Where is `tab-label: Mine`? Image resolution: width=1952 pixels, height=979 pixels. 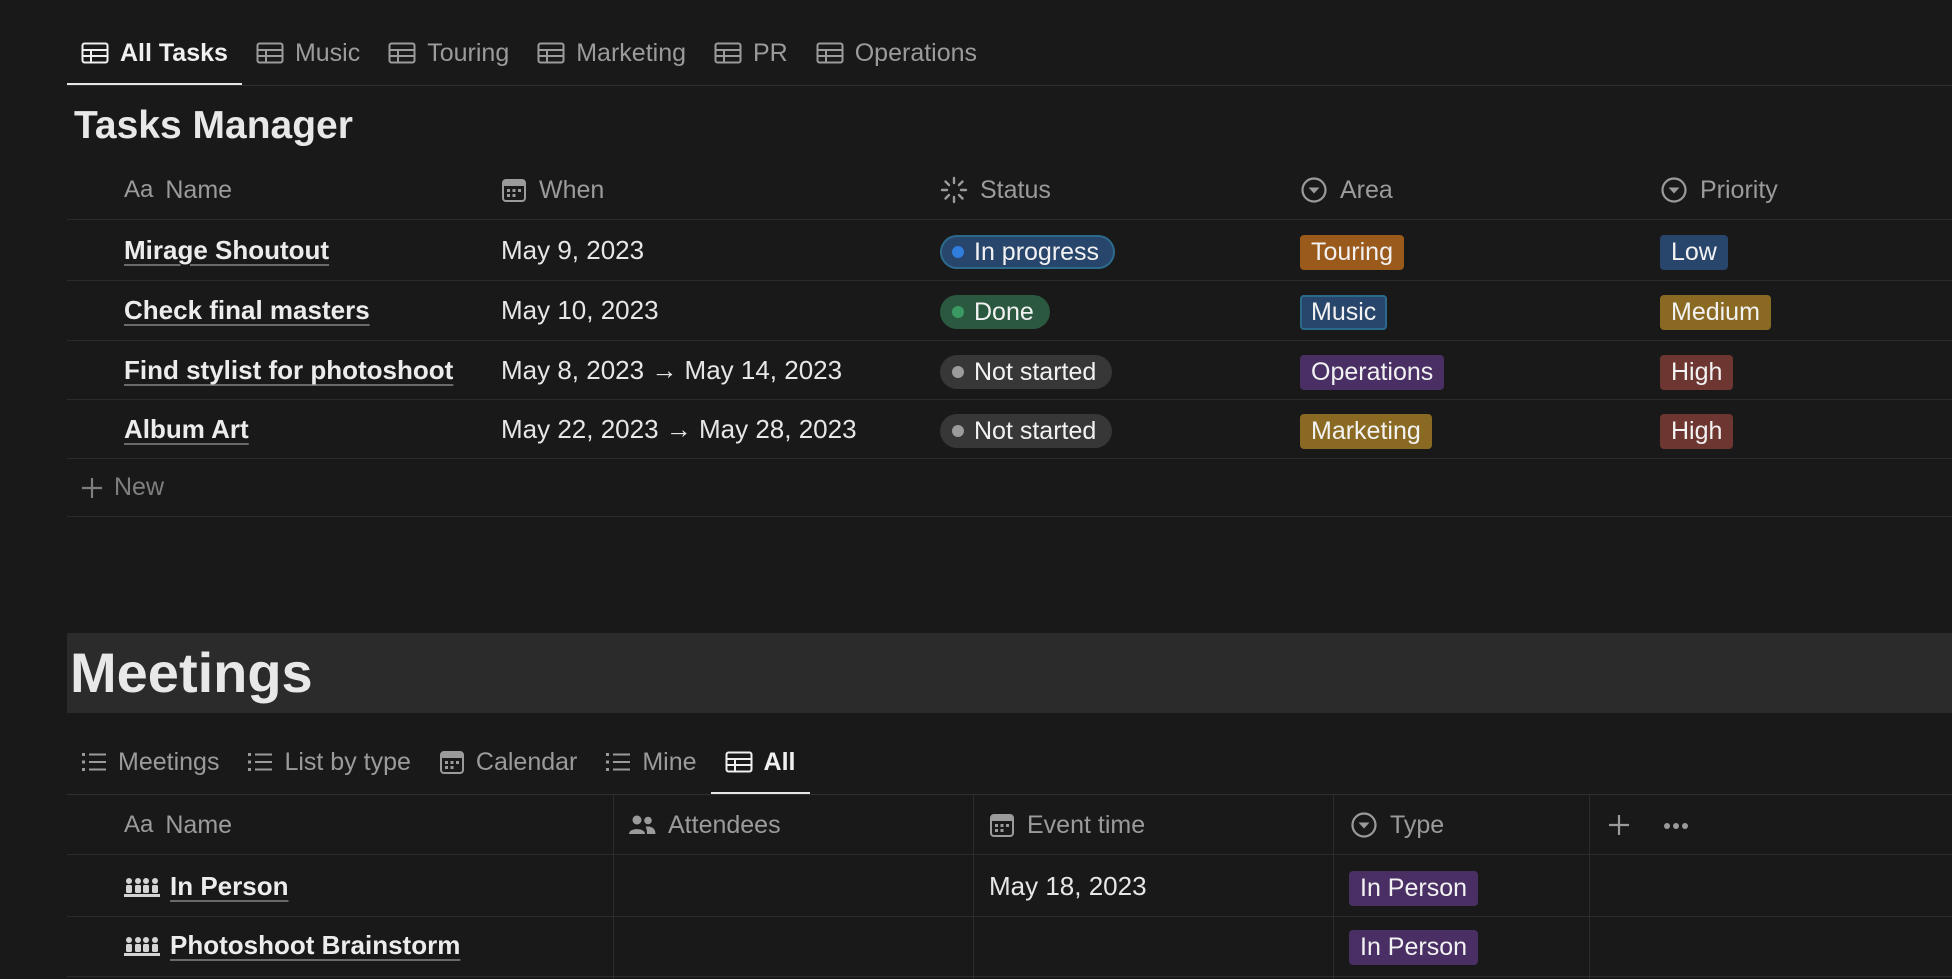 tab-label: Mine is located at coordinates (669, 761).